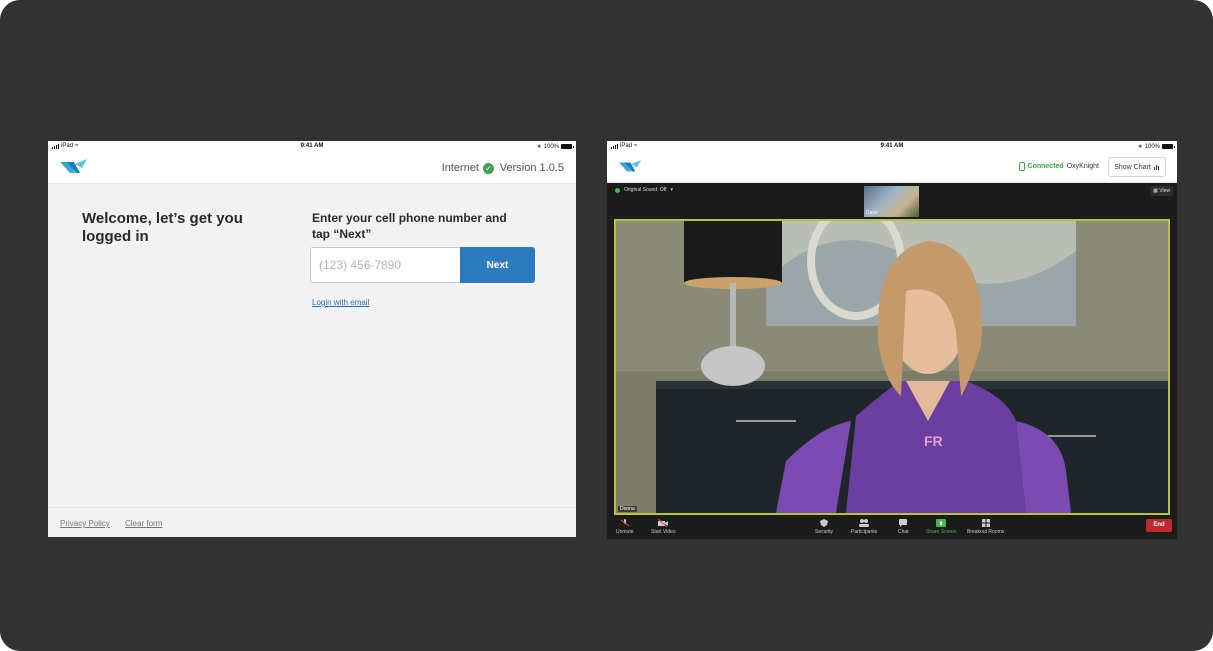  What do you see at coordinates (385, 265) in the screenshot?
I see `phone-input` at bounding box center [385, 265].